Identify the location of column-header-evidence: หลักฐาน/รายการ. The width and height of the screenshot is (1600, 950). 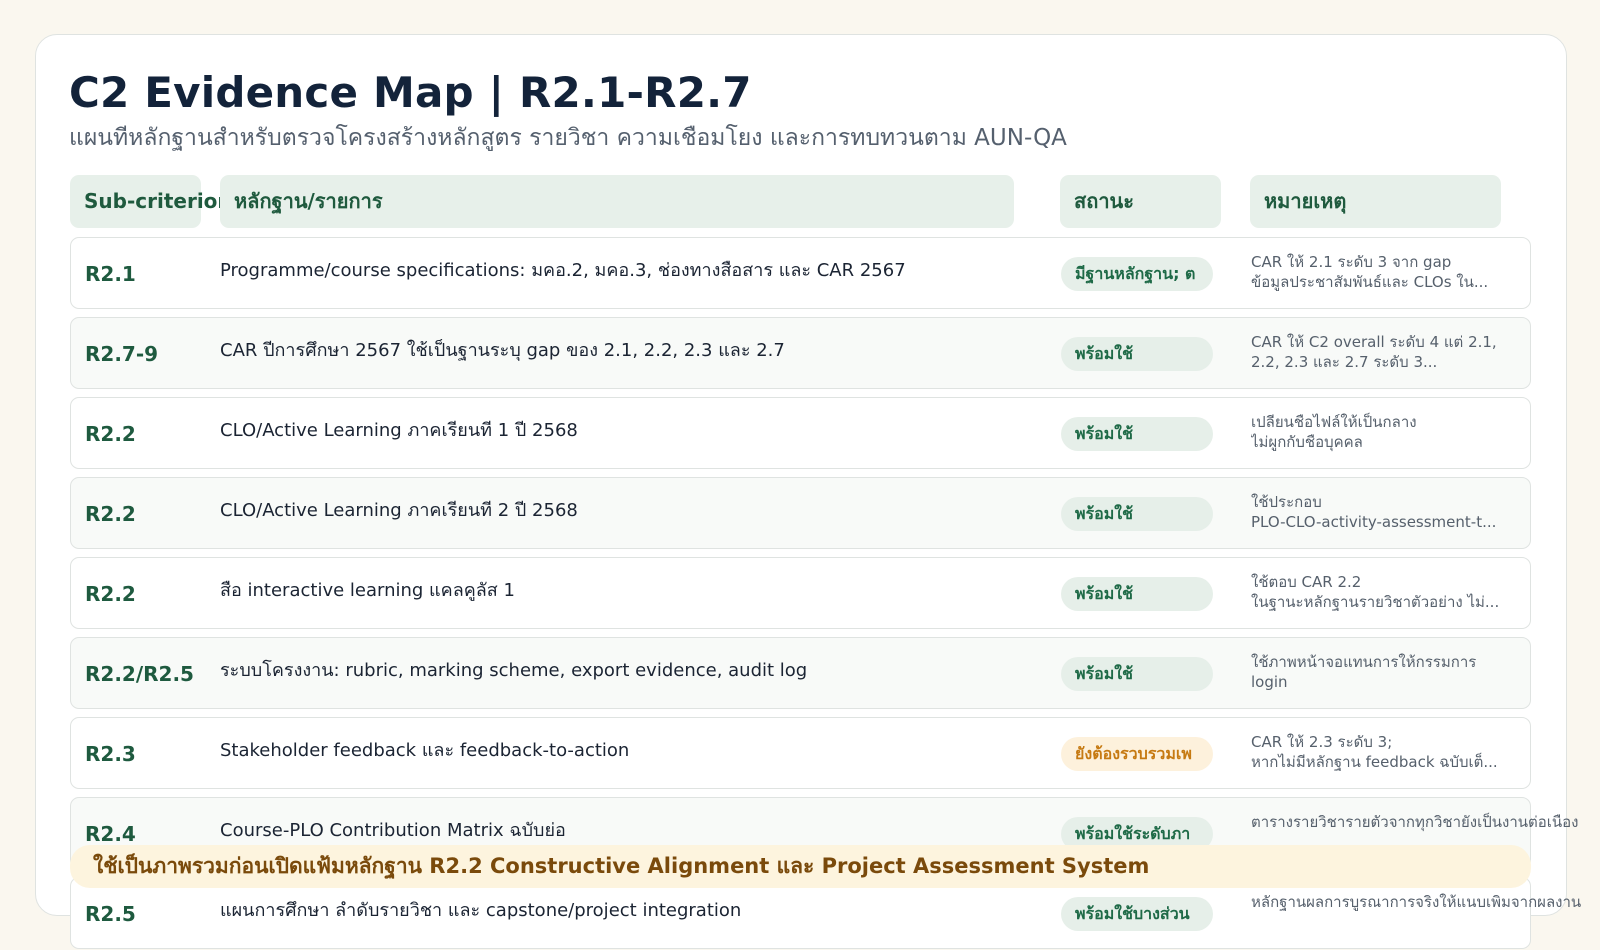
(617, 201).